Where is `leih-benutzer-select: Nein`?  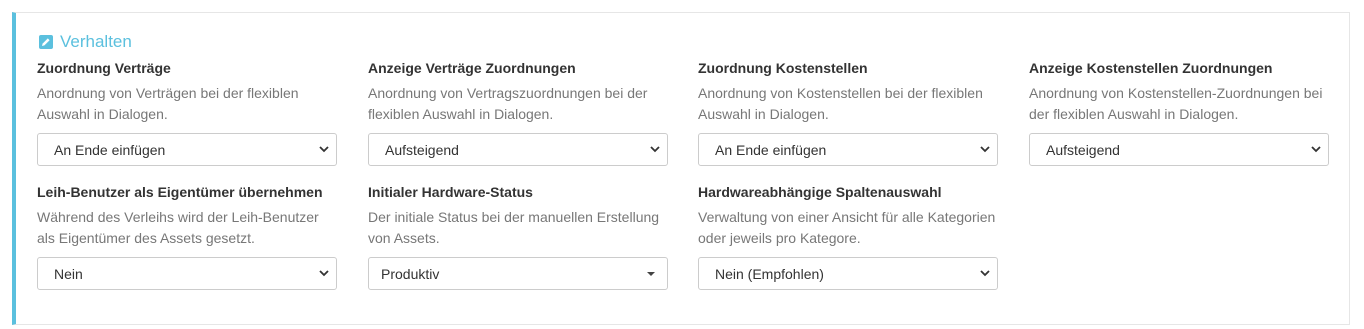 leih-benutzer-select: Nein is located at coordinates (187, 273).